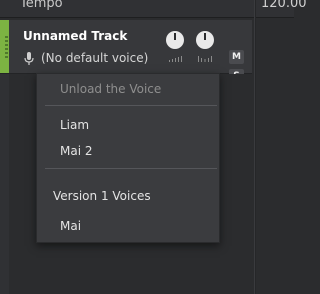  What do you see at coordinates (284, 5) in the screenshot?
I see `tempo-value: 120.00` at bounding box center [284, 5].